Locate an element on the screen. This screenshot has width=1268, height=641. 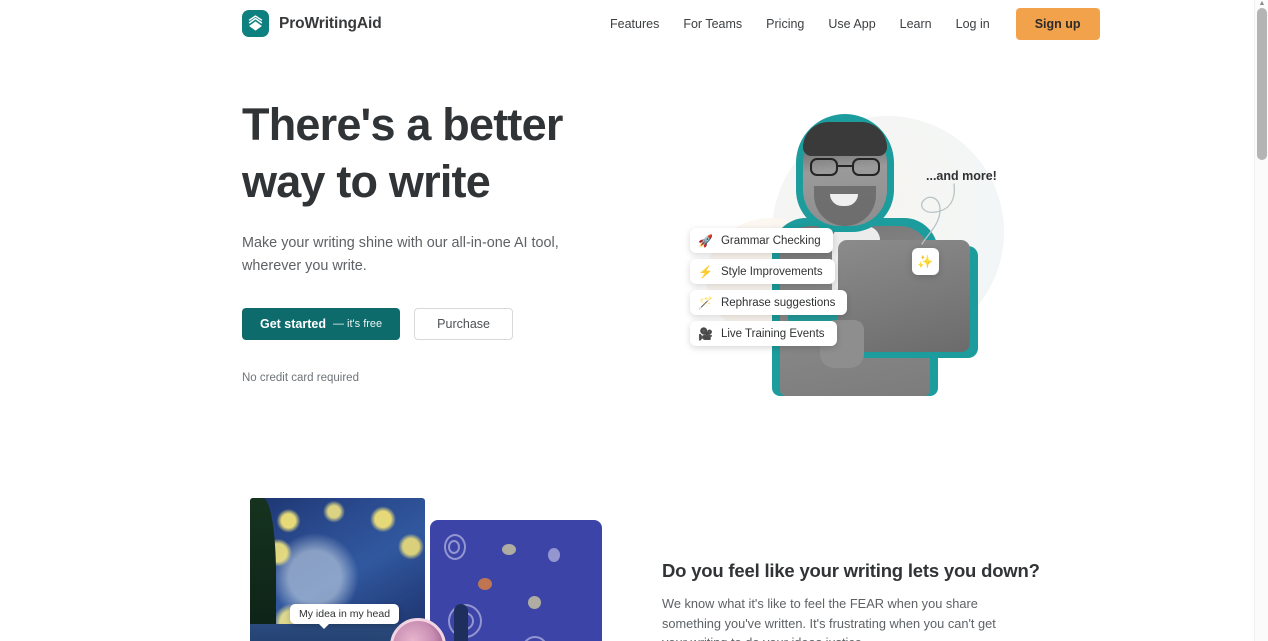
feature-card-label: Grammar Checking is located at coordinates (770, 240).